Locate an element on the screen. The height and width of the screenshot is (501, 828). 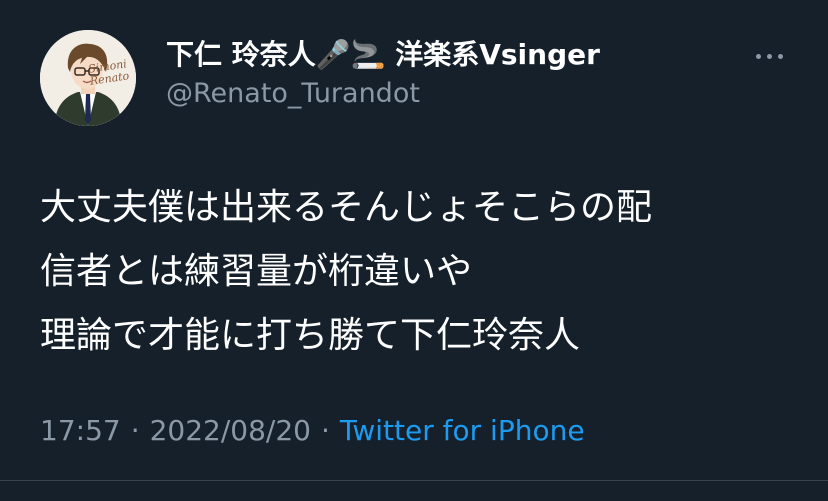
more-options-icon is located at coordinates (770, 58).